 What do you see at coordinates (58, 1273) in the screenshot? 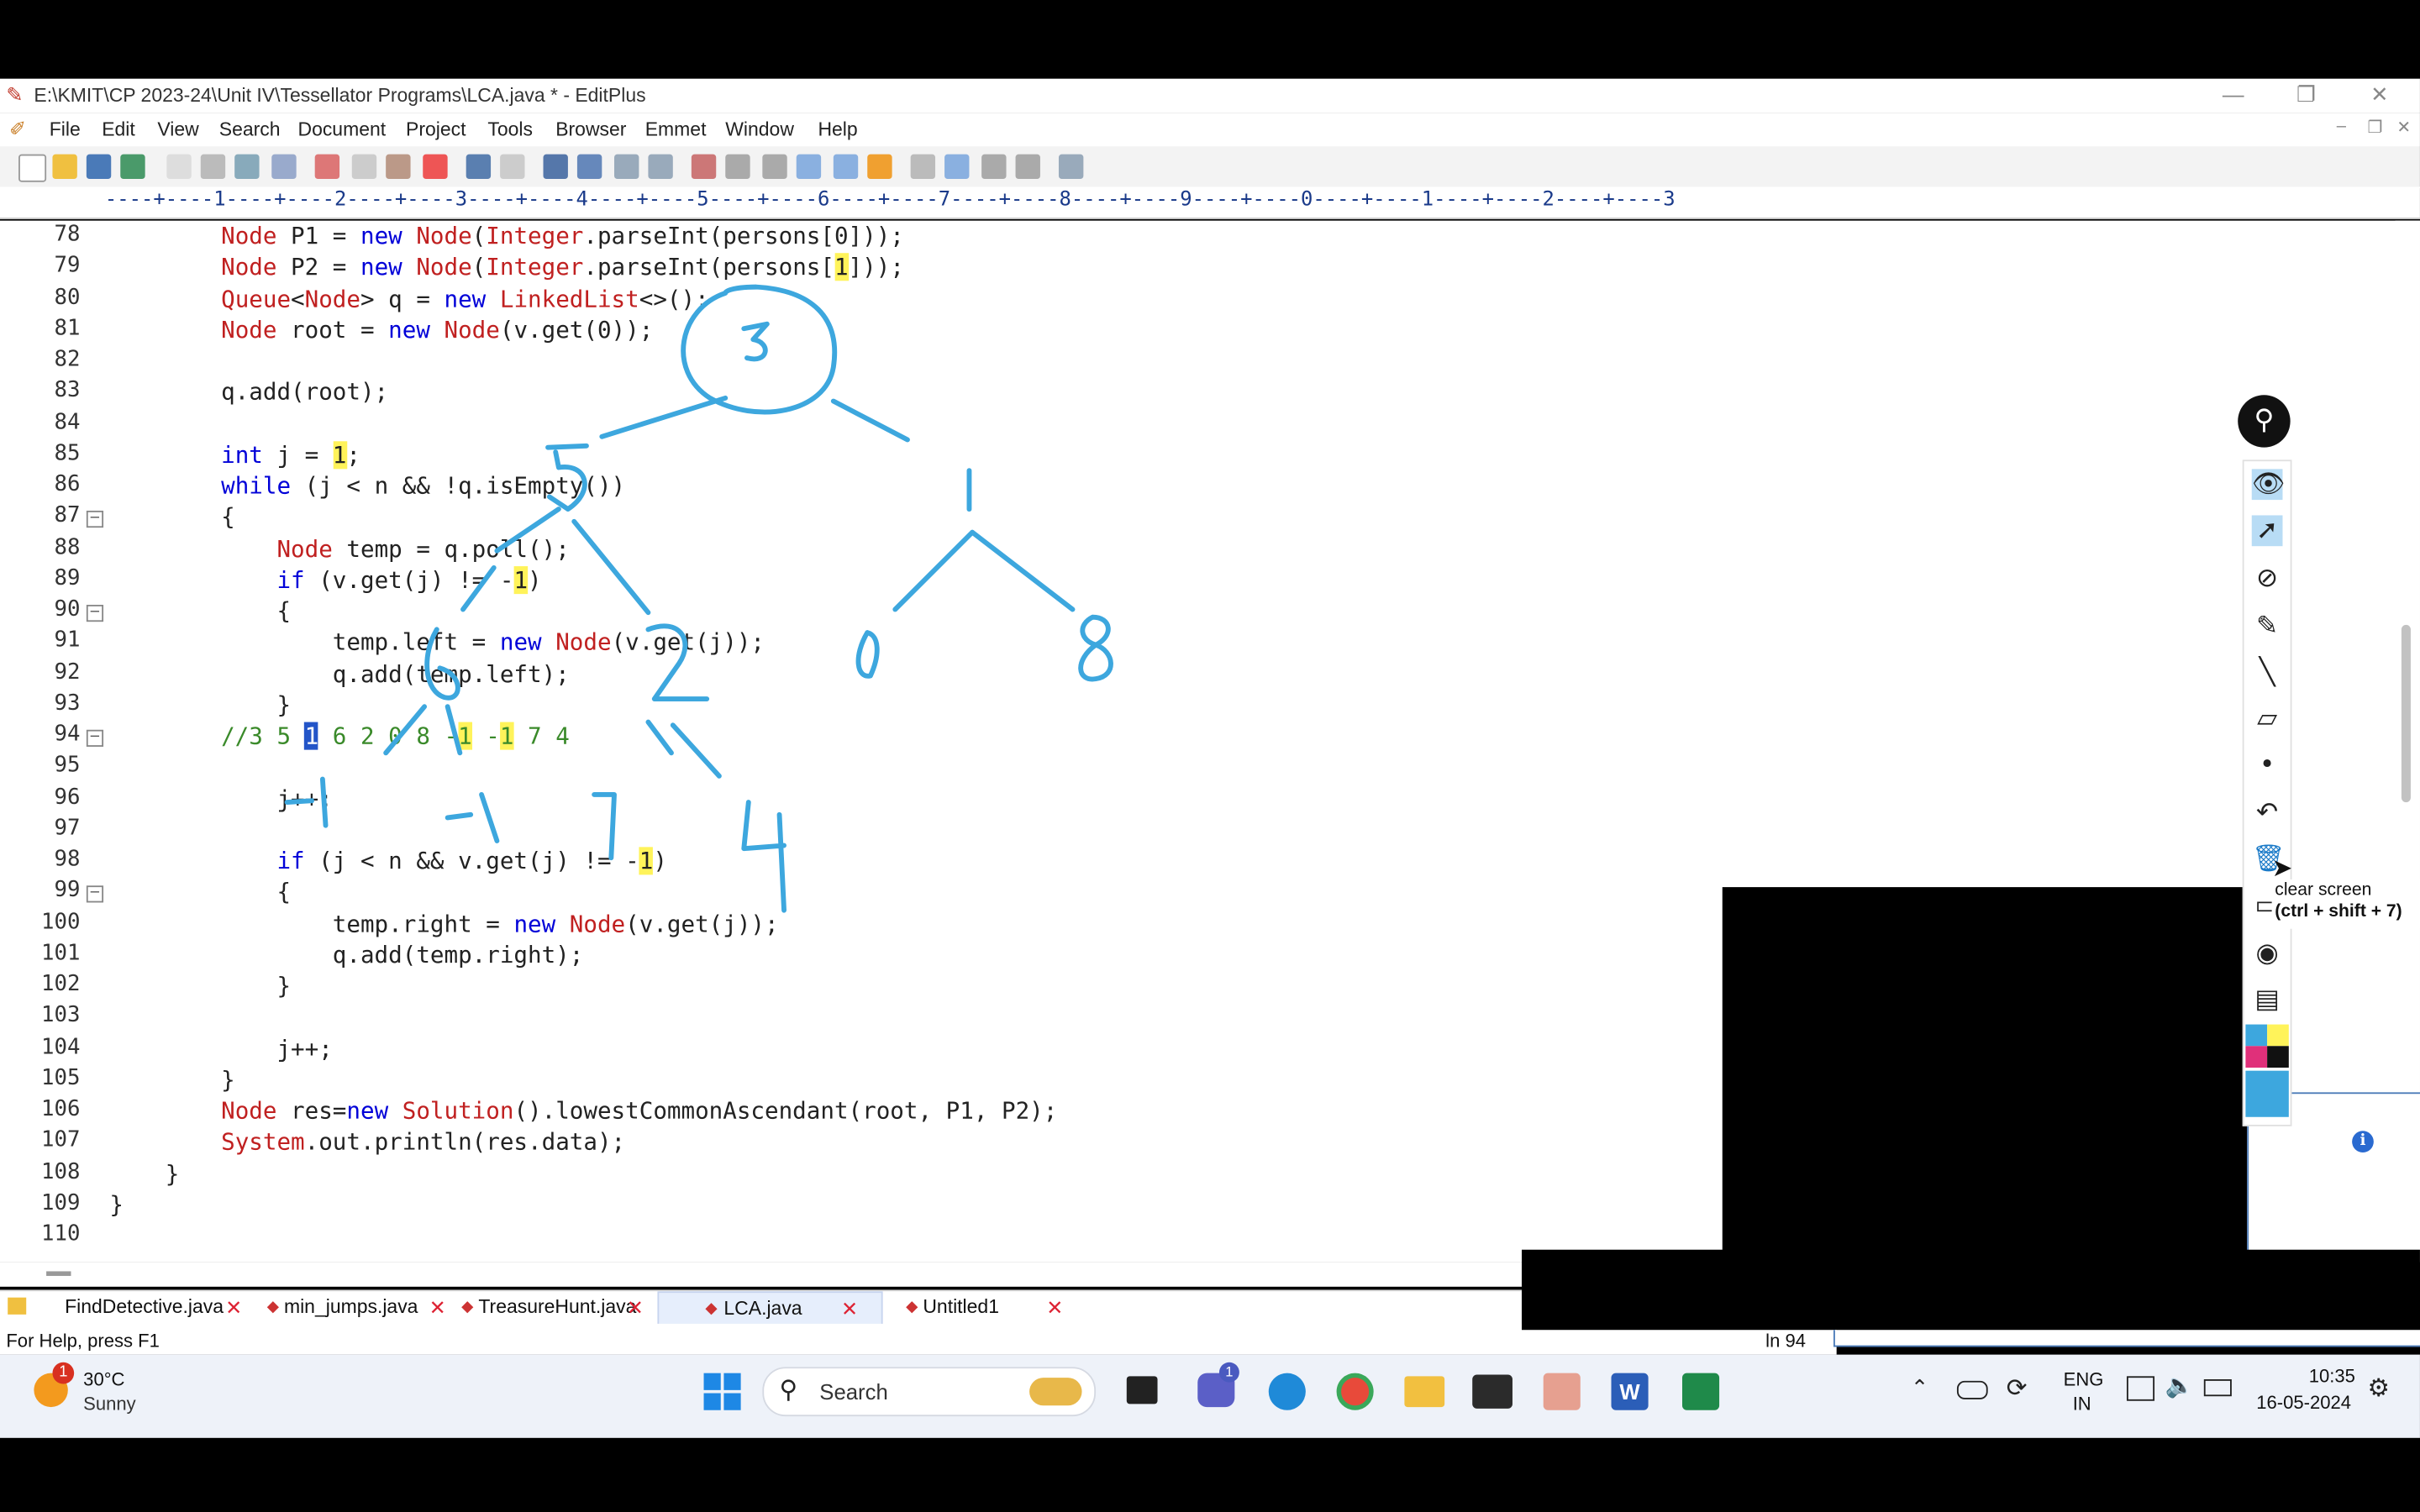
I see `horizontal-scrollbar-thumb` at bounding box center [58, 1273].